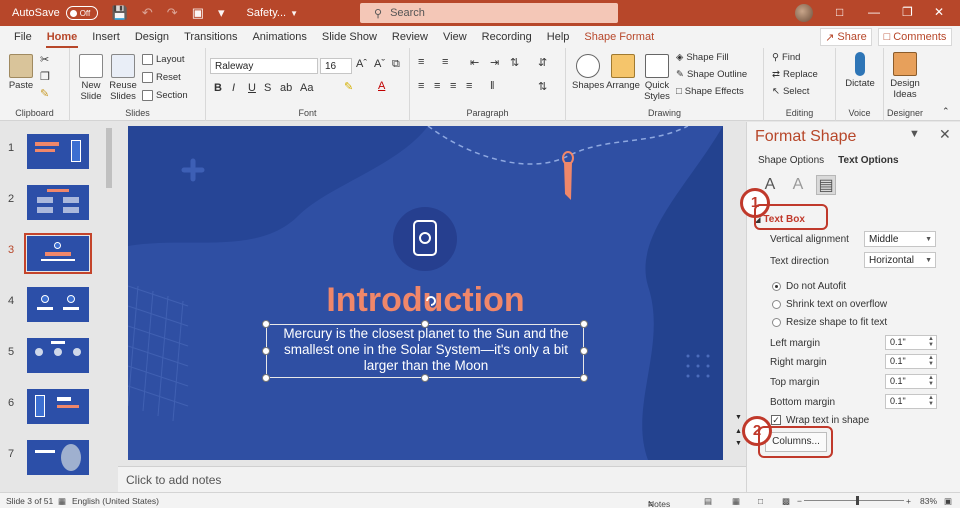 Image resolution: width=960 pixels, height=508 pixels. I want to click on notes-pane: Click to add notes, so click(432, 479).